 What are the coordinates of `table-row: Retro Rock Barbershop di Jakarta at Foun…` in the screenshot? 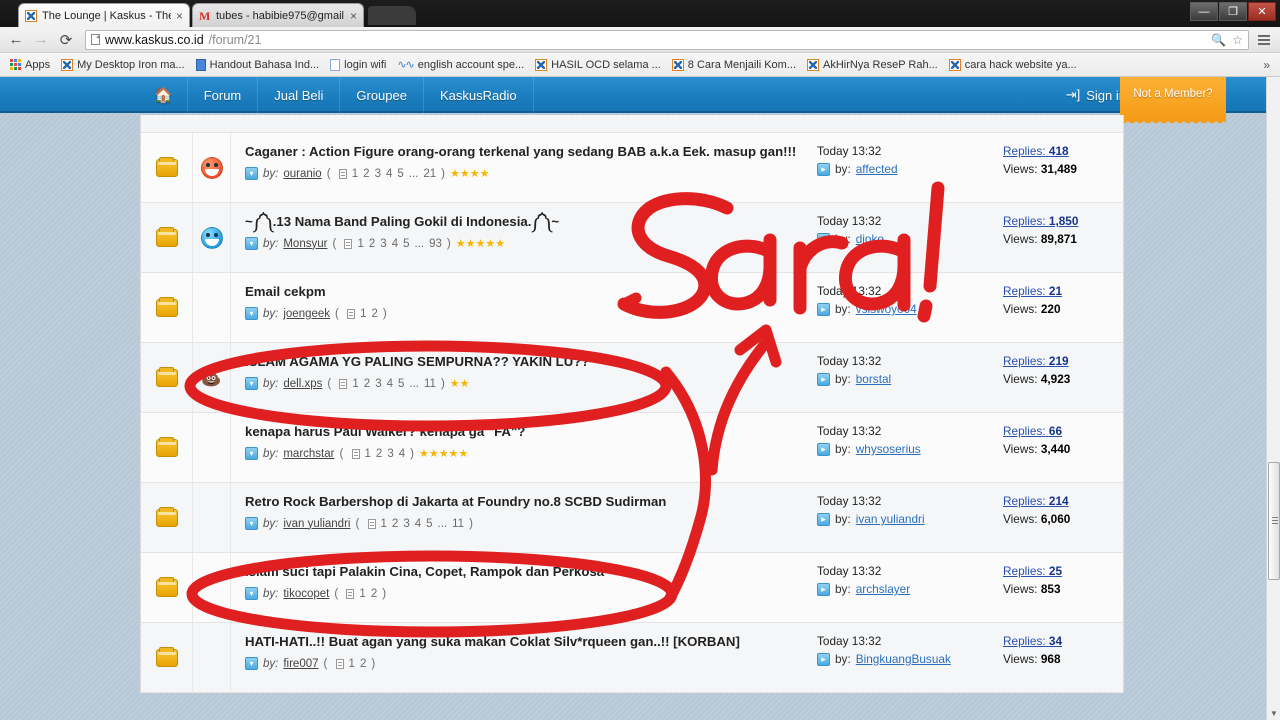 It's located at (632, 518).